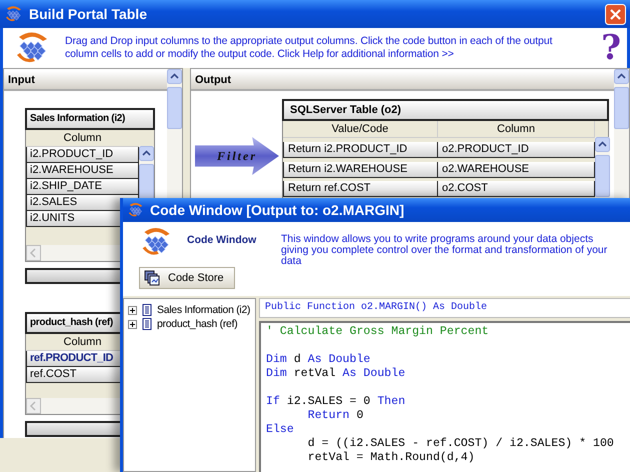 The height and width of the screenshot is (472, 630). I want to click on window-title: Build Portal Table, so click(88, 14).